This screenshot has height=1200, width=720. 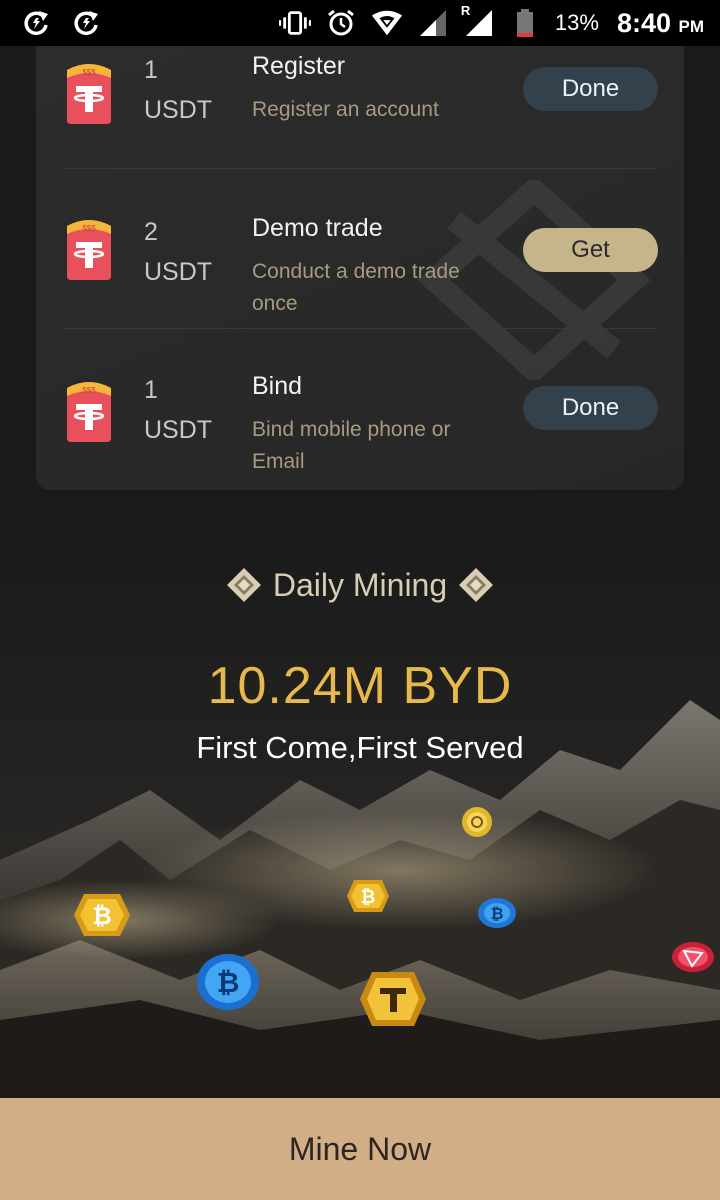 I want to click on vibrate-icon, so click(x=294, y=23).